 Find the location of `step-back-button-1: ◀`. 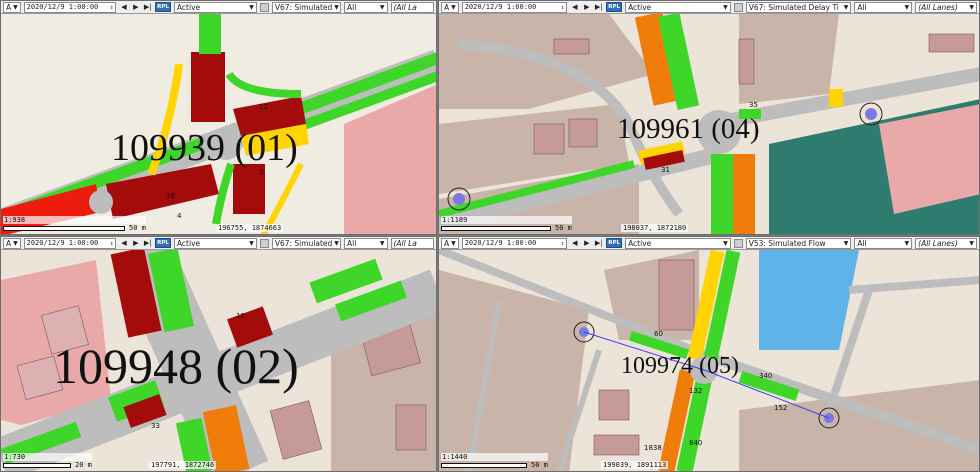

step-back-button-1: ◀ is located at coordinates (123, 7).